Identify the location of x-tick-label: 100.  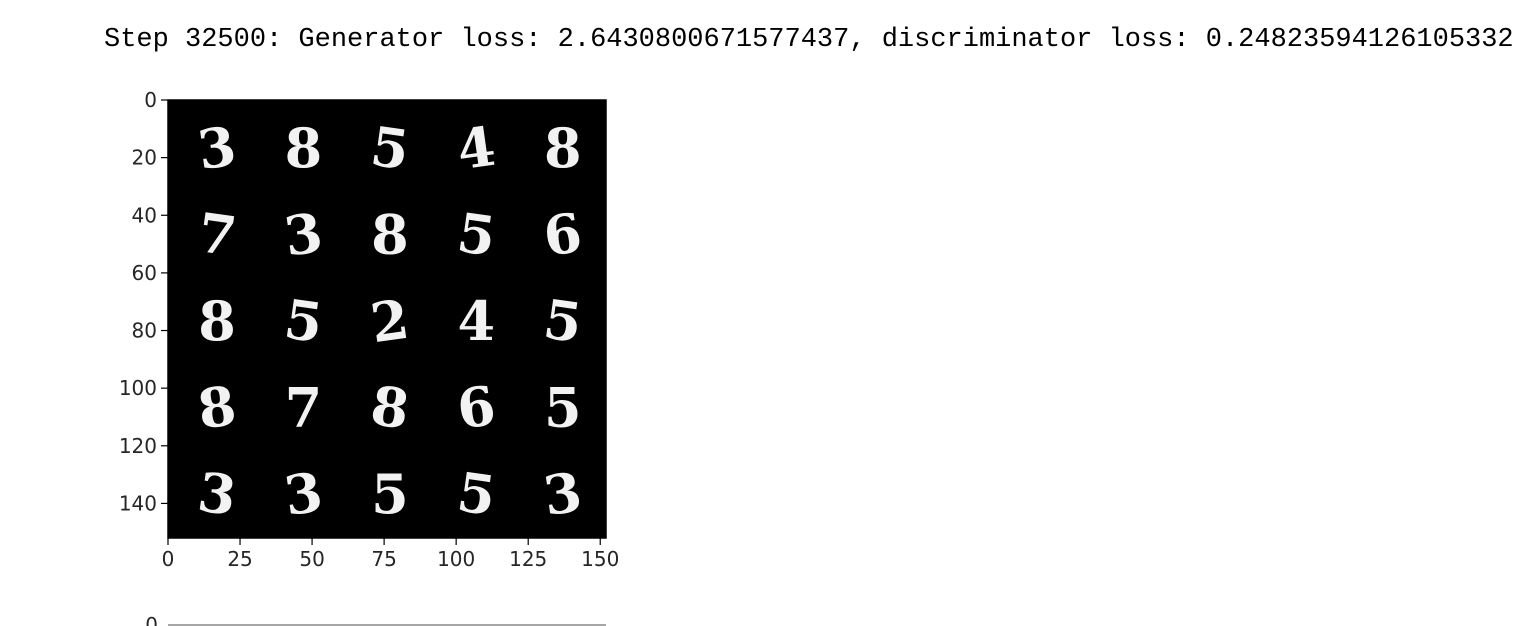
(456, 559).